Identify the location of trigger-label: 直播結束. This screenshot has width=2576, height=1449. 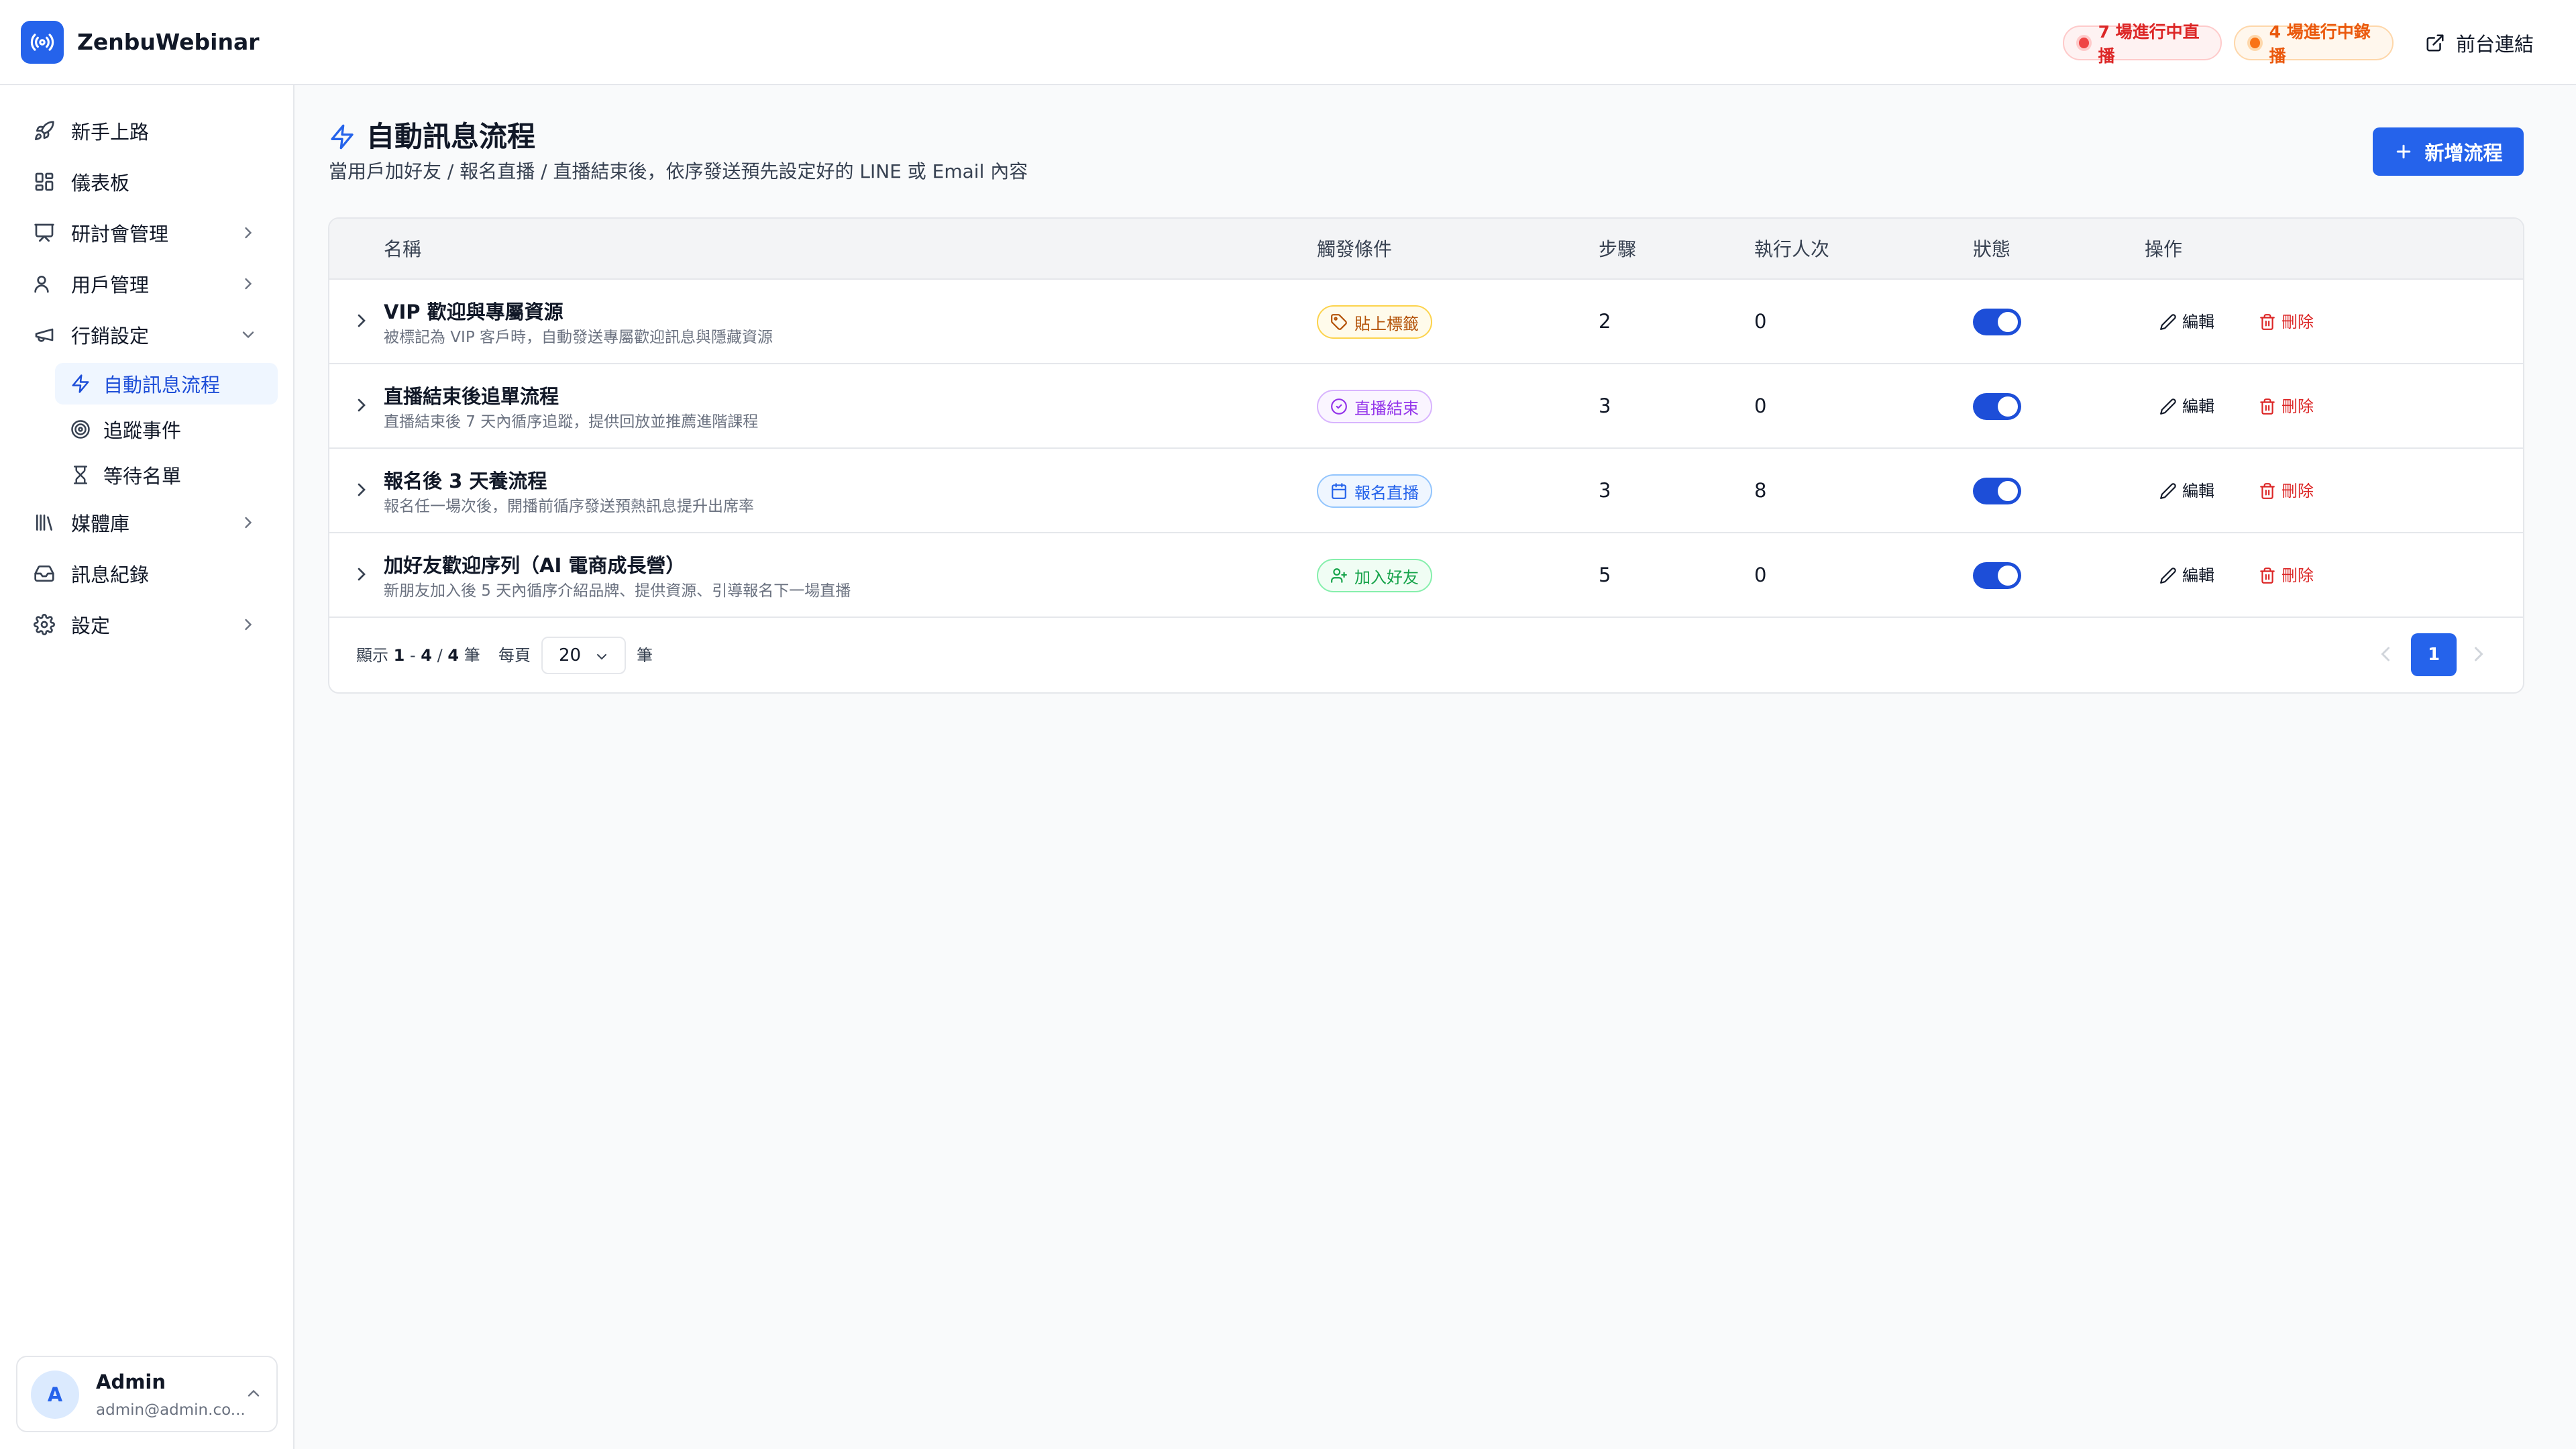
(1386, 408).